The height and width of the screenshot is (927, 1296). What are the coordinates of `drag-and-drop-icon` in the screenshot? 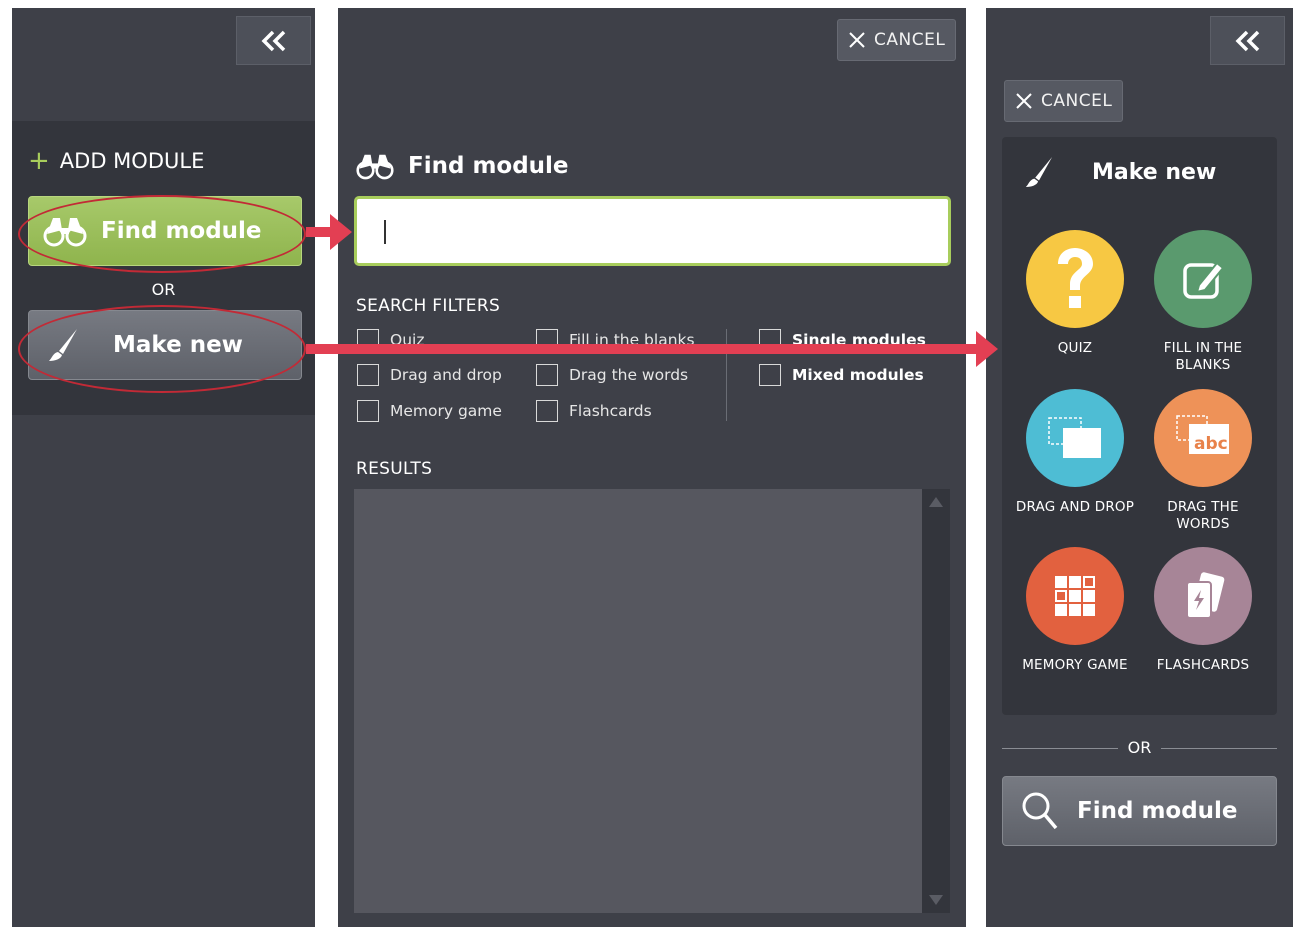 It's located at (1075, 438).